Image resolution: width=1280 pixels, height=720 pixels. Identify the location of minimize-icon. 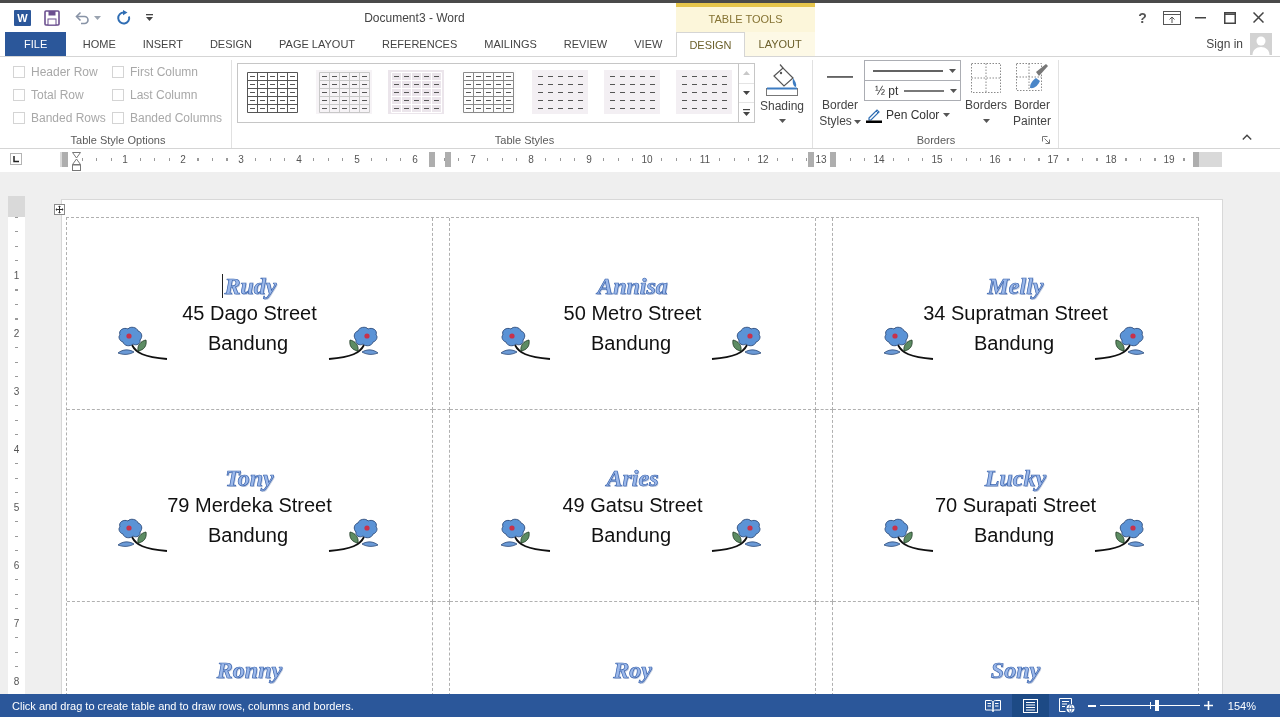
(1200, 17).